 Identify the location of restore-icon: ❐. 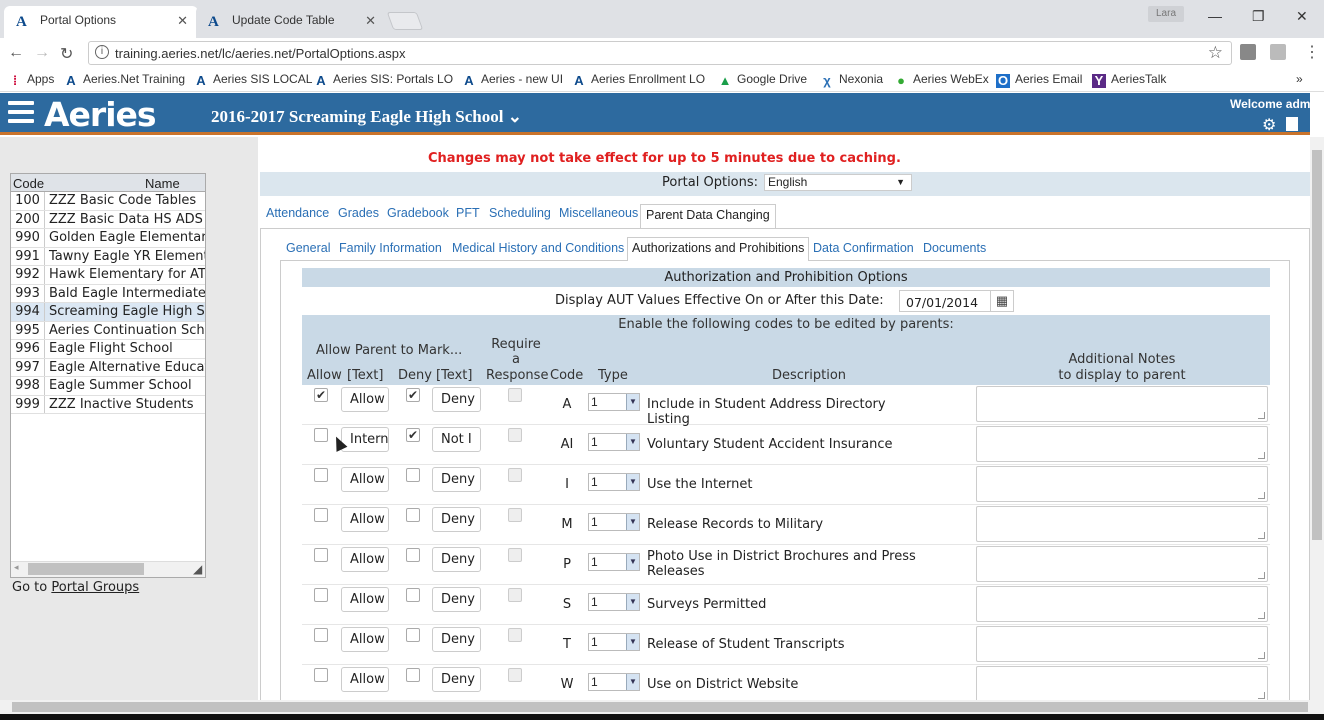
(1258, 16).